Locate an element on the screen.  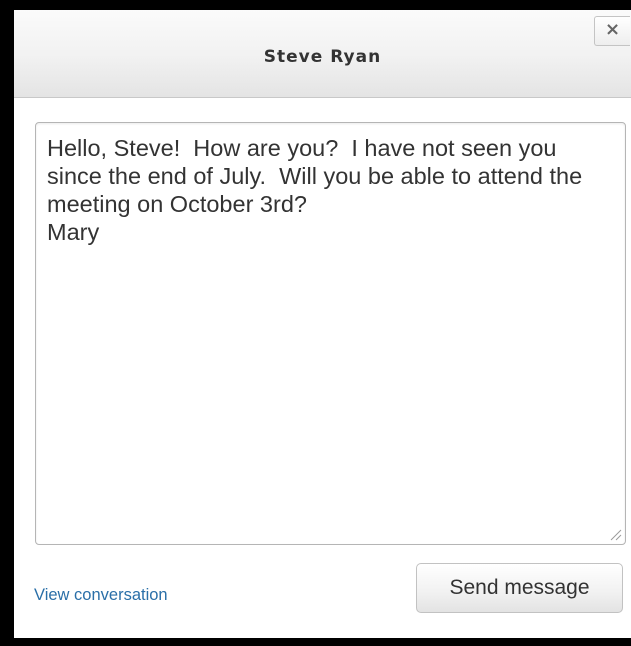
close-button: × is located at coordinates (612, 31).